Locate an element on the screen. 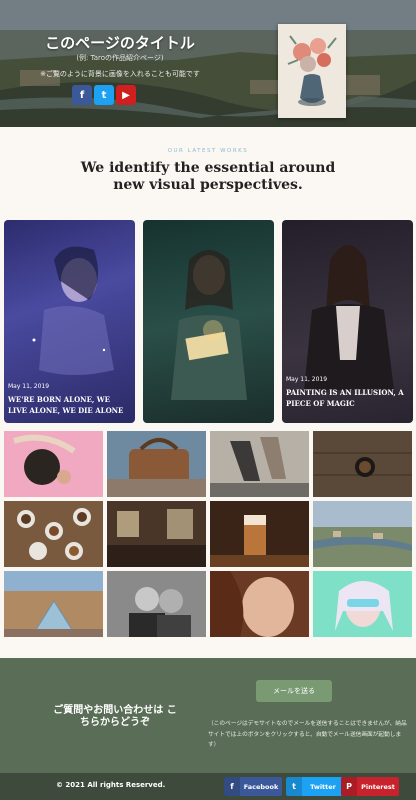 The height and width of the screenshot is (800, 416). gallery-tile-sunglasses-woman is located at coordinates (362, 604).